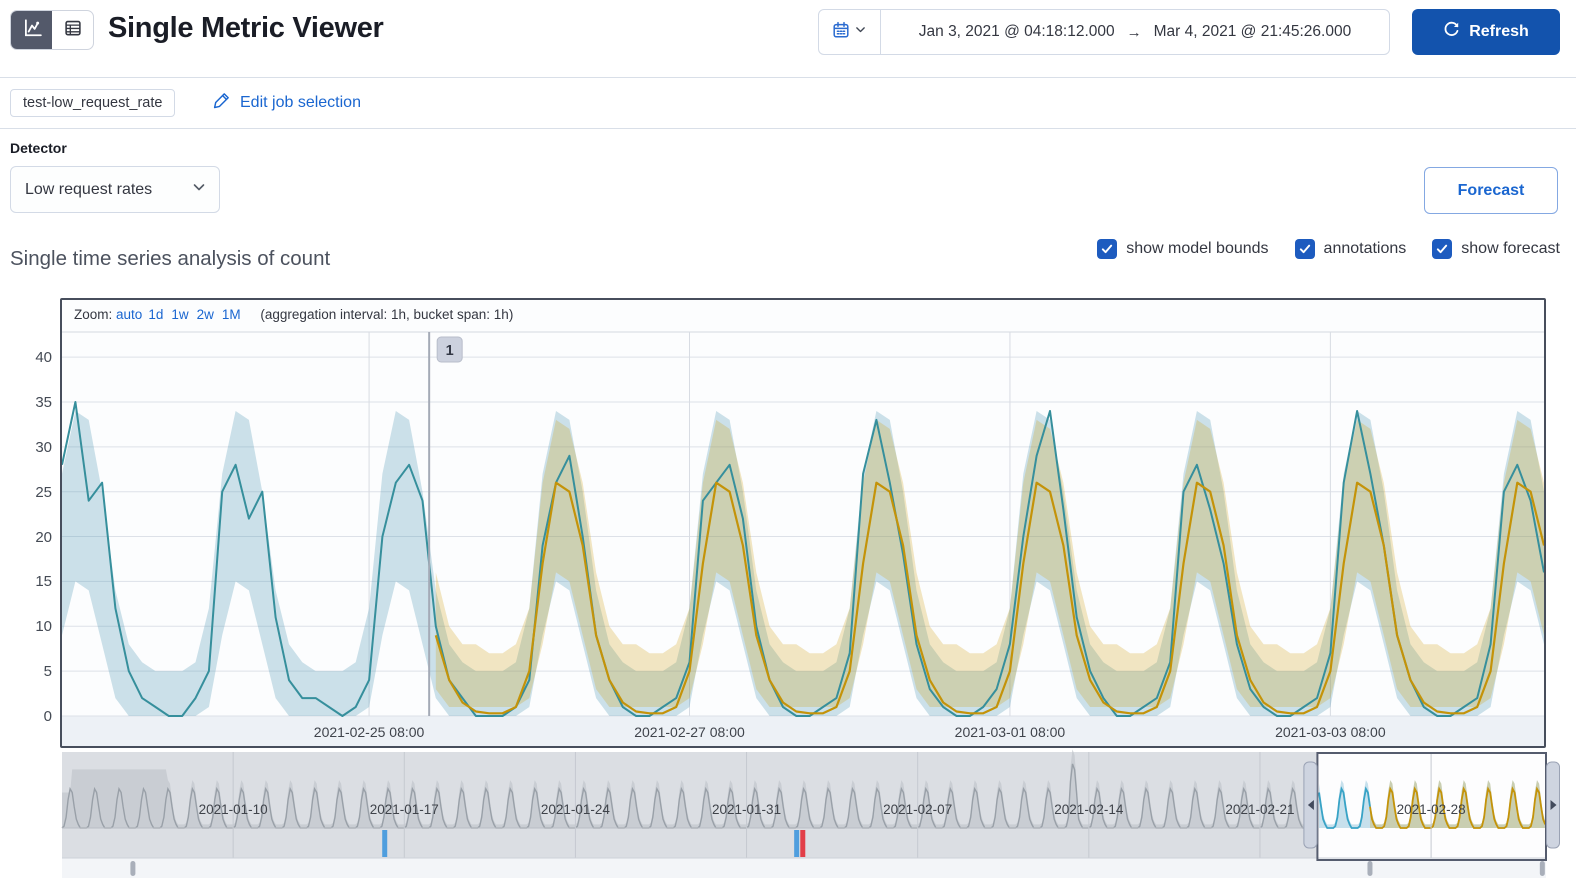 This screenshot has width=1576, height=879. I want to click on y-axis-tick-label: 20, so click(43, 537).